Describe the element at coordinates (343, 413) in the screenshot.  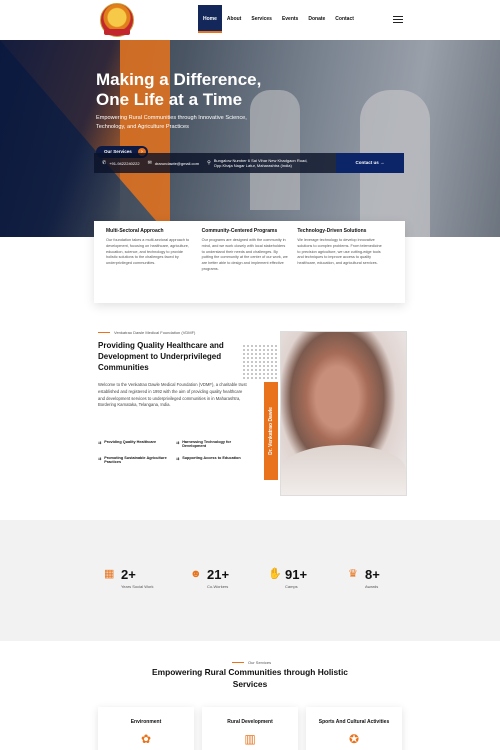
I see `founder-photo` at that location.